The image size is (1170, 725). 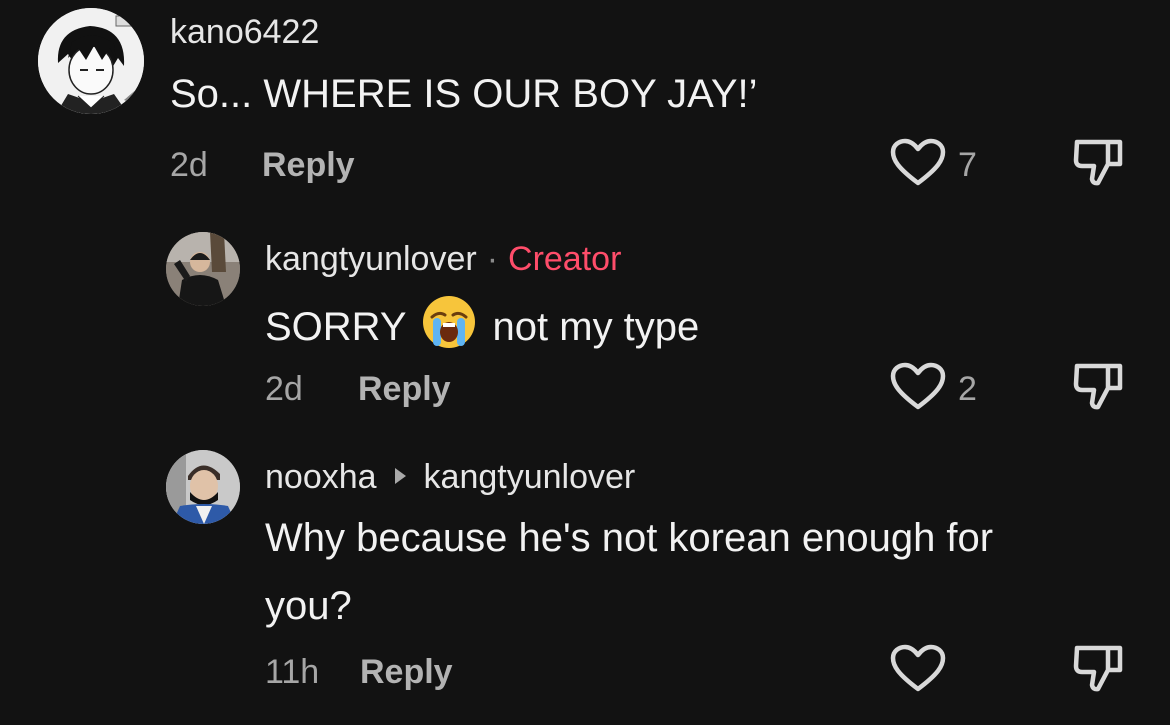 I want to click on comment-username: kano6422, so click(x=244, y=32).